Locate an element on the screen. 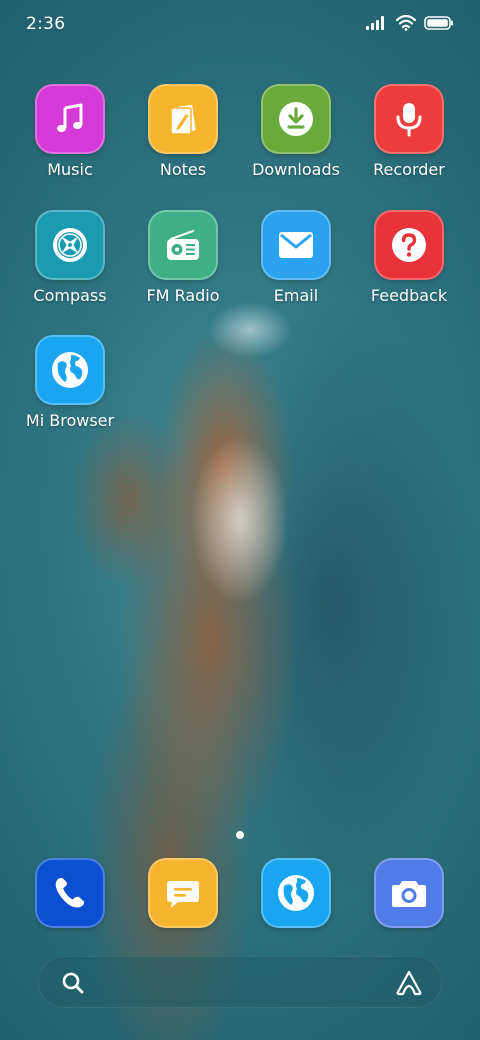 This screenshot has width=480, height=1040. app-downloads: Downloads is located at coordinates (296, 132).